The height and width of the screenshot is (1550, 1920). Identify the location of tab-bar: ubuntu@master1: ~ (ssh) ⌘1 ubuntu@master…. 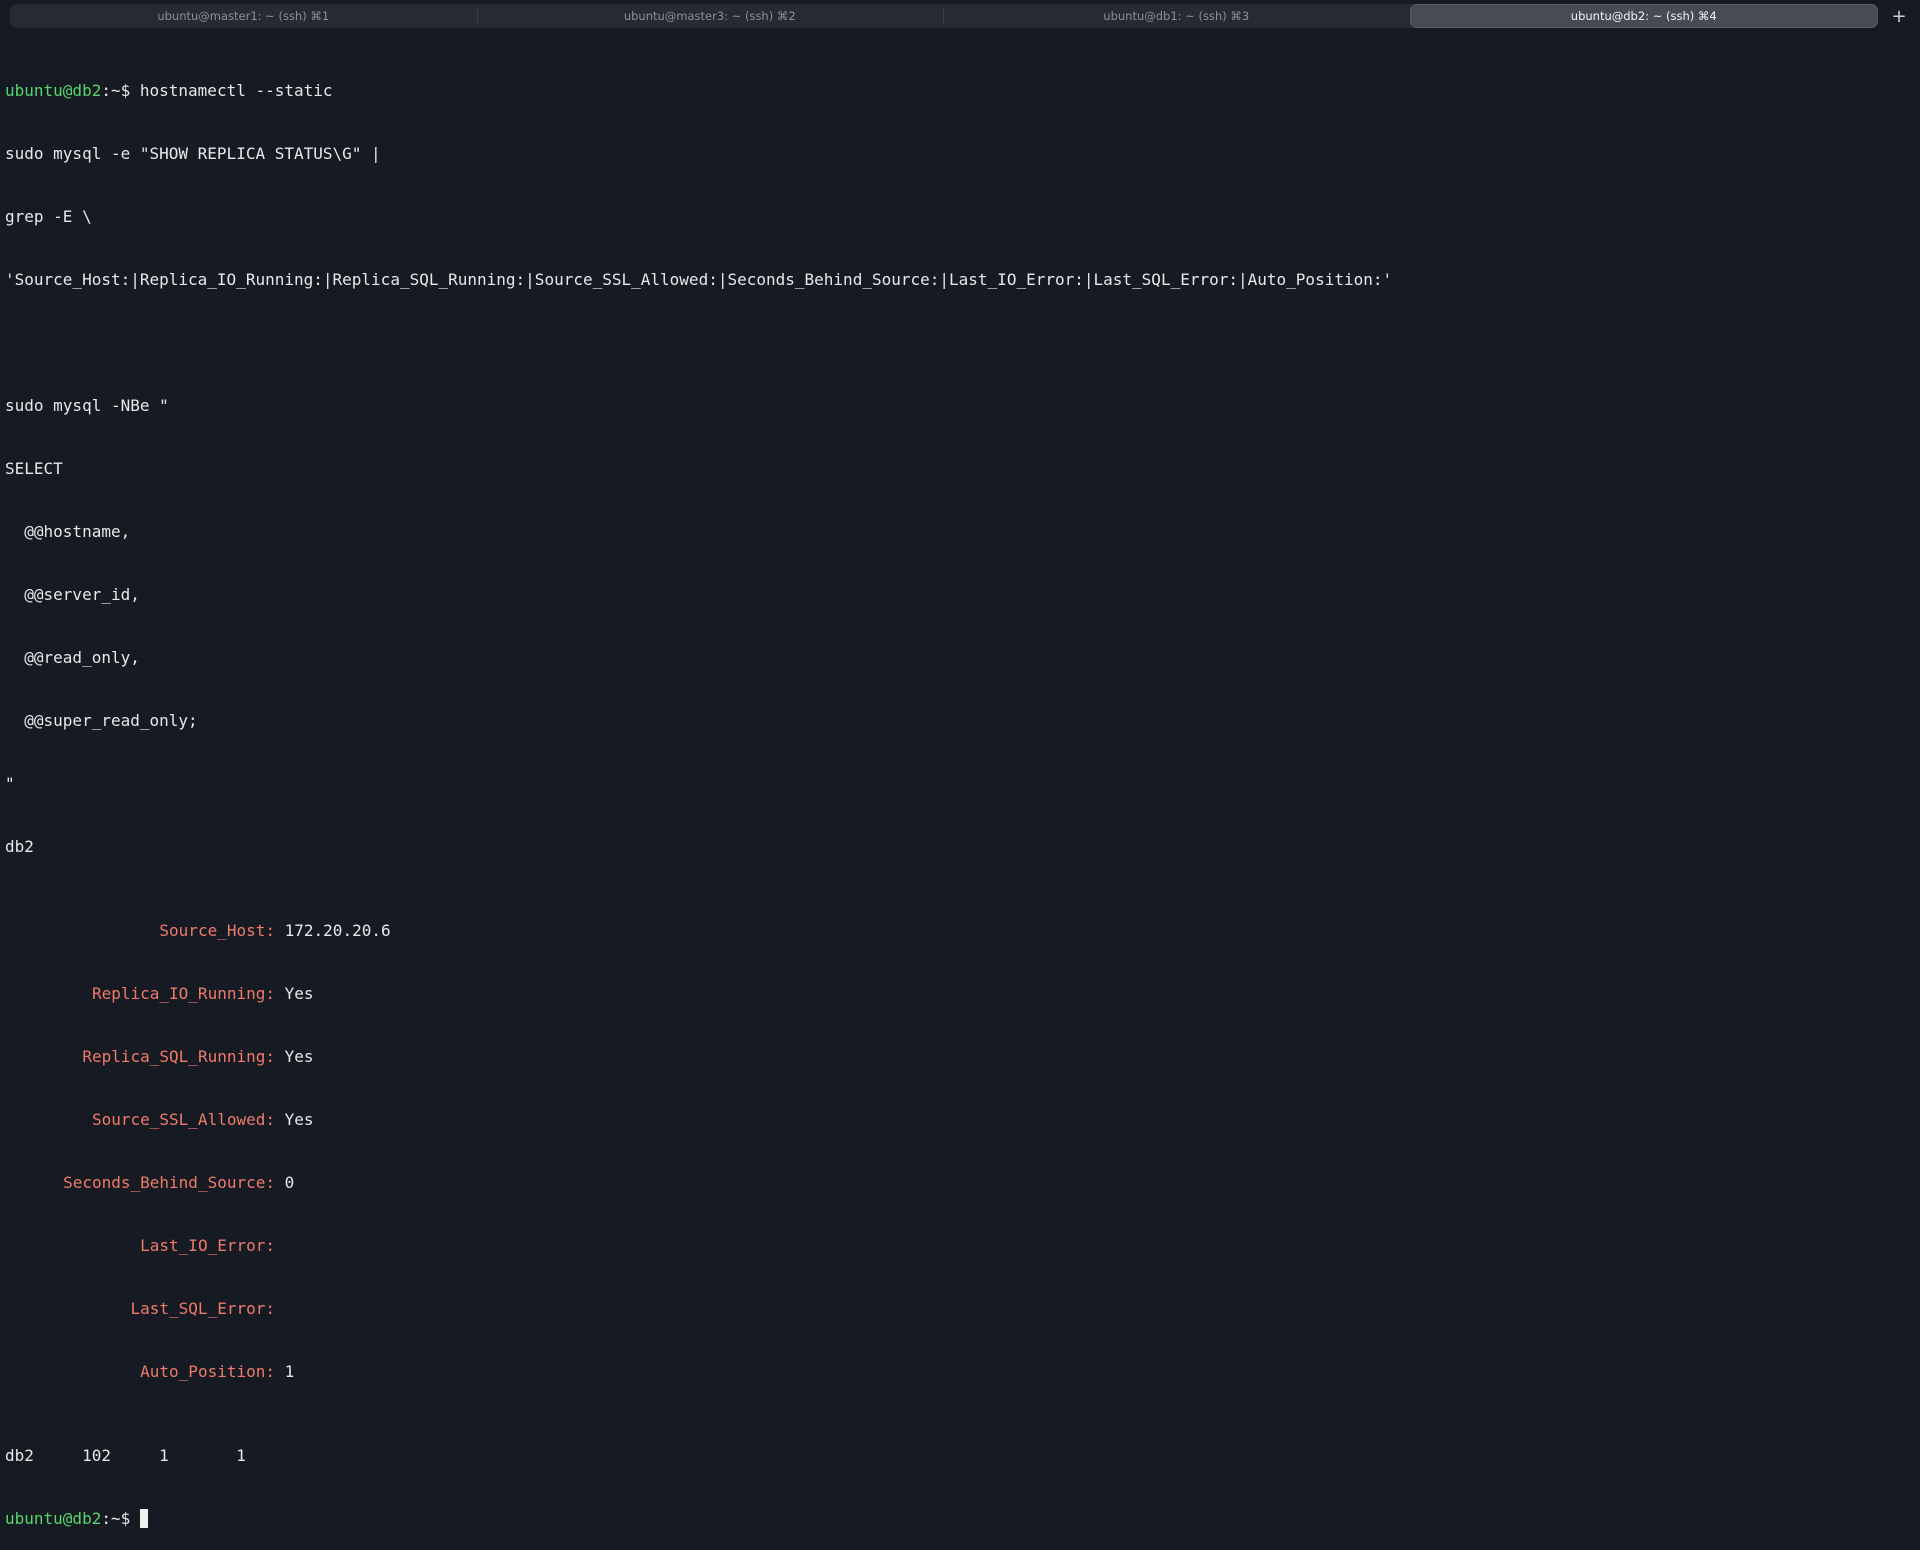
(960, 17).